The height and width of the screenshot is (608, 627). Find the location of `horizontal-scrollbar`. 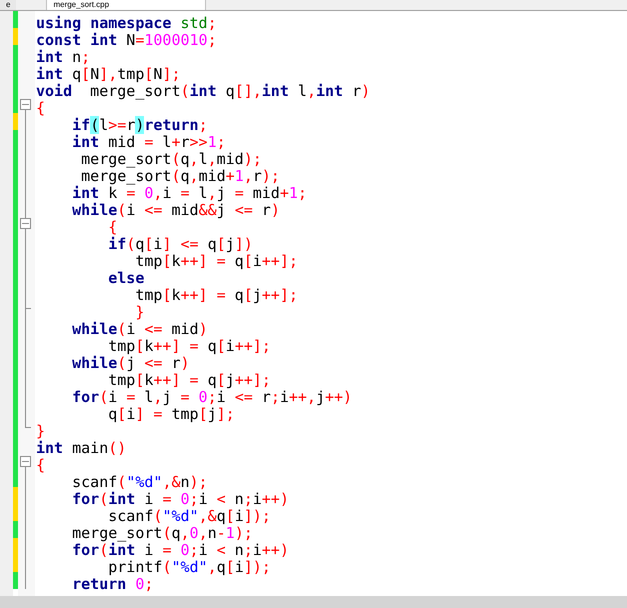

horizontal-scrollbar is located at coordinates (313, 602).